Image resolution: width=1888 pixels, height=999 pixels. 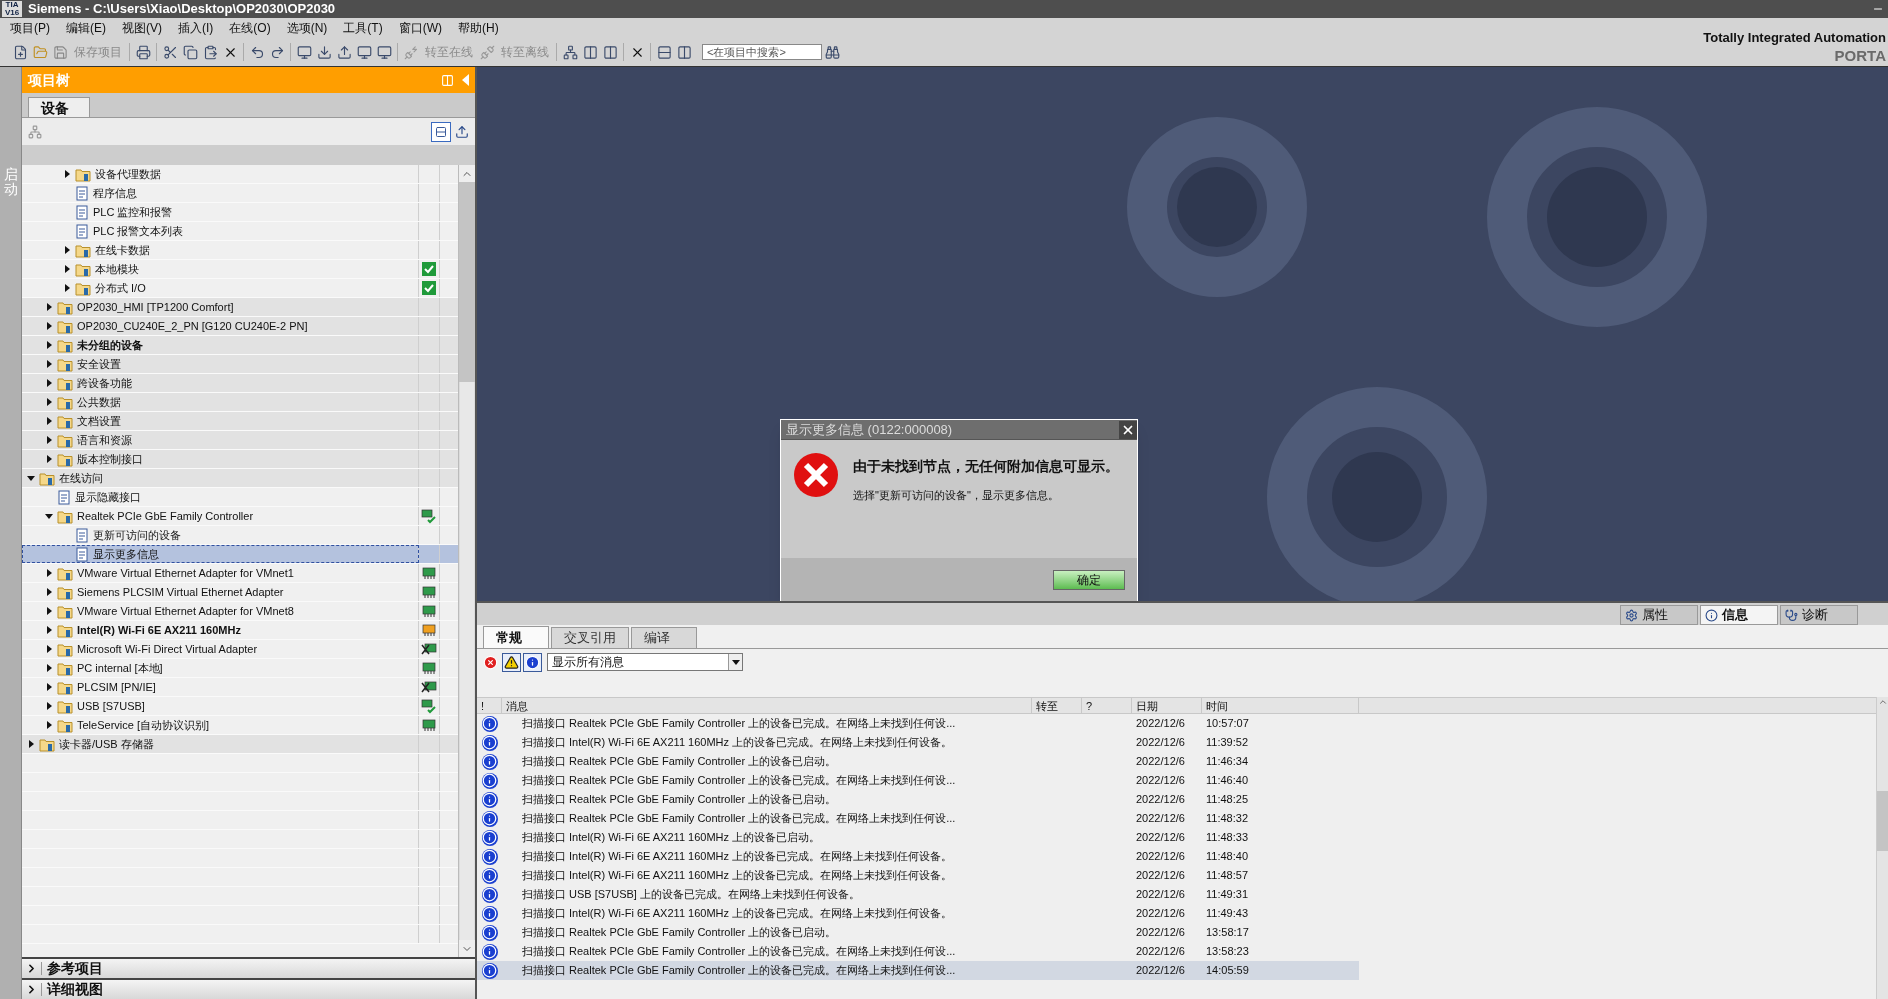 I want to click on ok-button: 确定, so click(x=1089, y=580).